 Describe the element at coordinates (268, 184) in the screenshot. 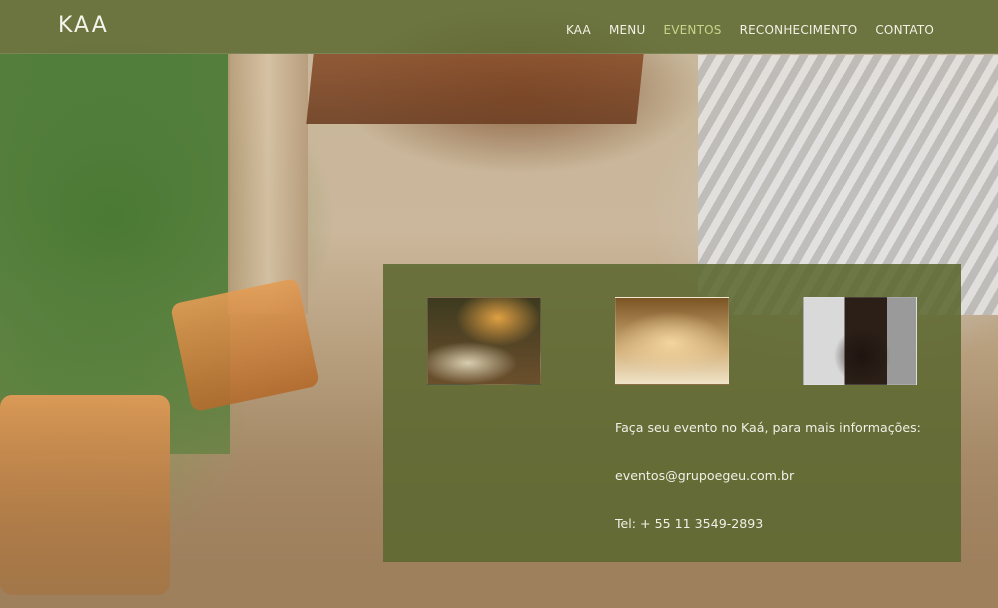

I see `curtain` at that location.